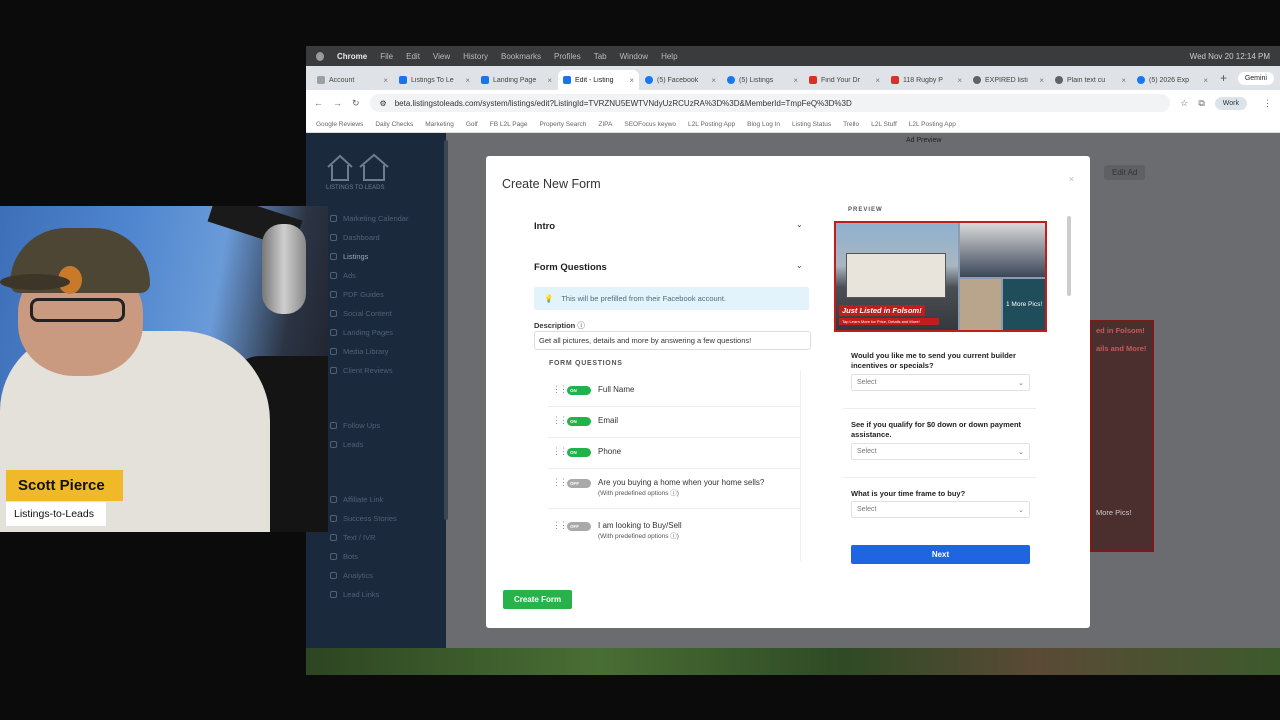 The image size is (1280, 720). I want to click on profile-button: Work, so click(1230, 103).